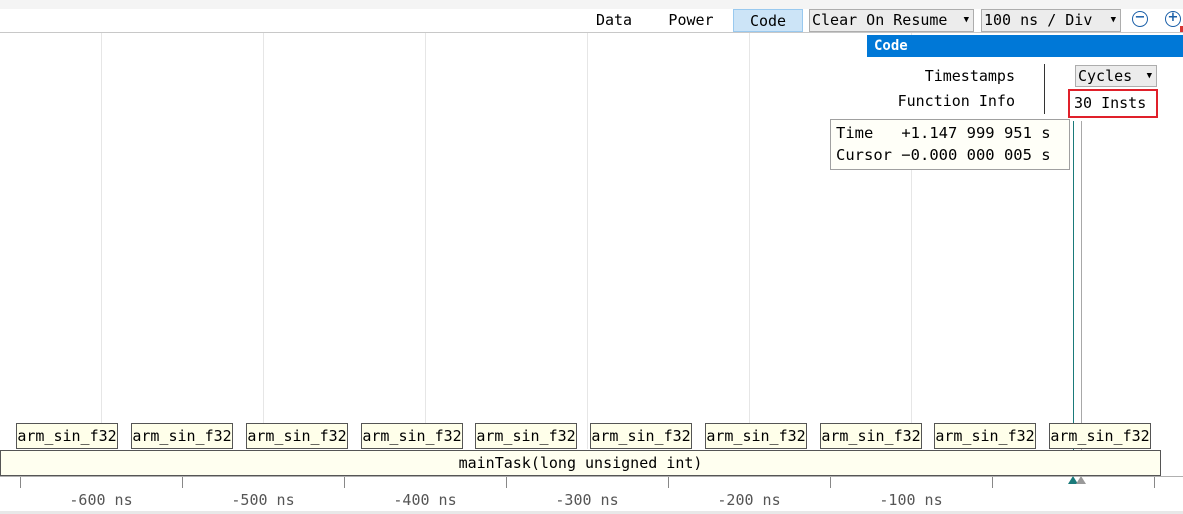  Describe the element at coordinates (263, 500) in the screenshot. I see `ruler-label: -500 ns` at that location.